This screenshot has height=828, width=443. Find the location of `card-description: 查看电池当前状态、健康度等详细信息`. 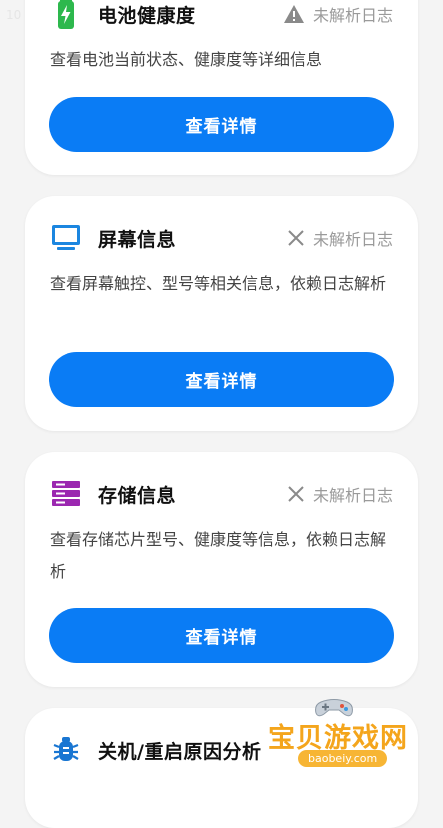

card-description: 查看电池当前状态、健康度等详细信息 is located at coordinates (186, 59).